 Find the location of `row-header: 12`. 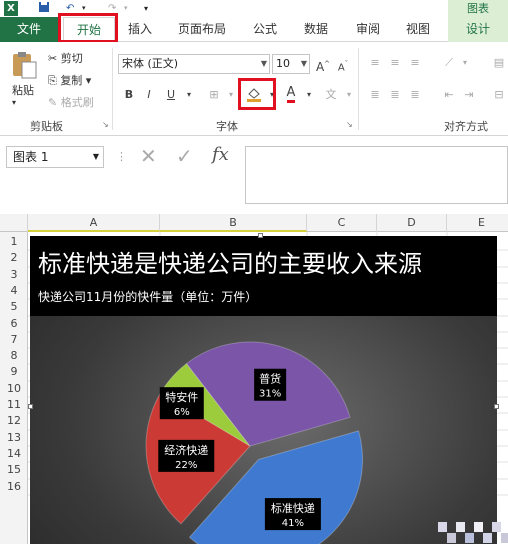

row-header: 12 is located at coordinates (14, 421).